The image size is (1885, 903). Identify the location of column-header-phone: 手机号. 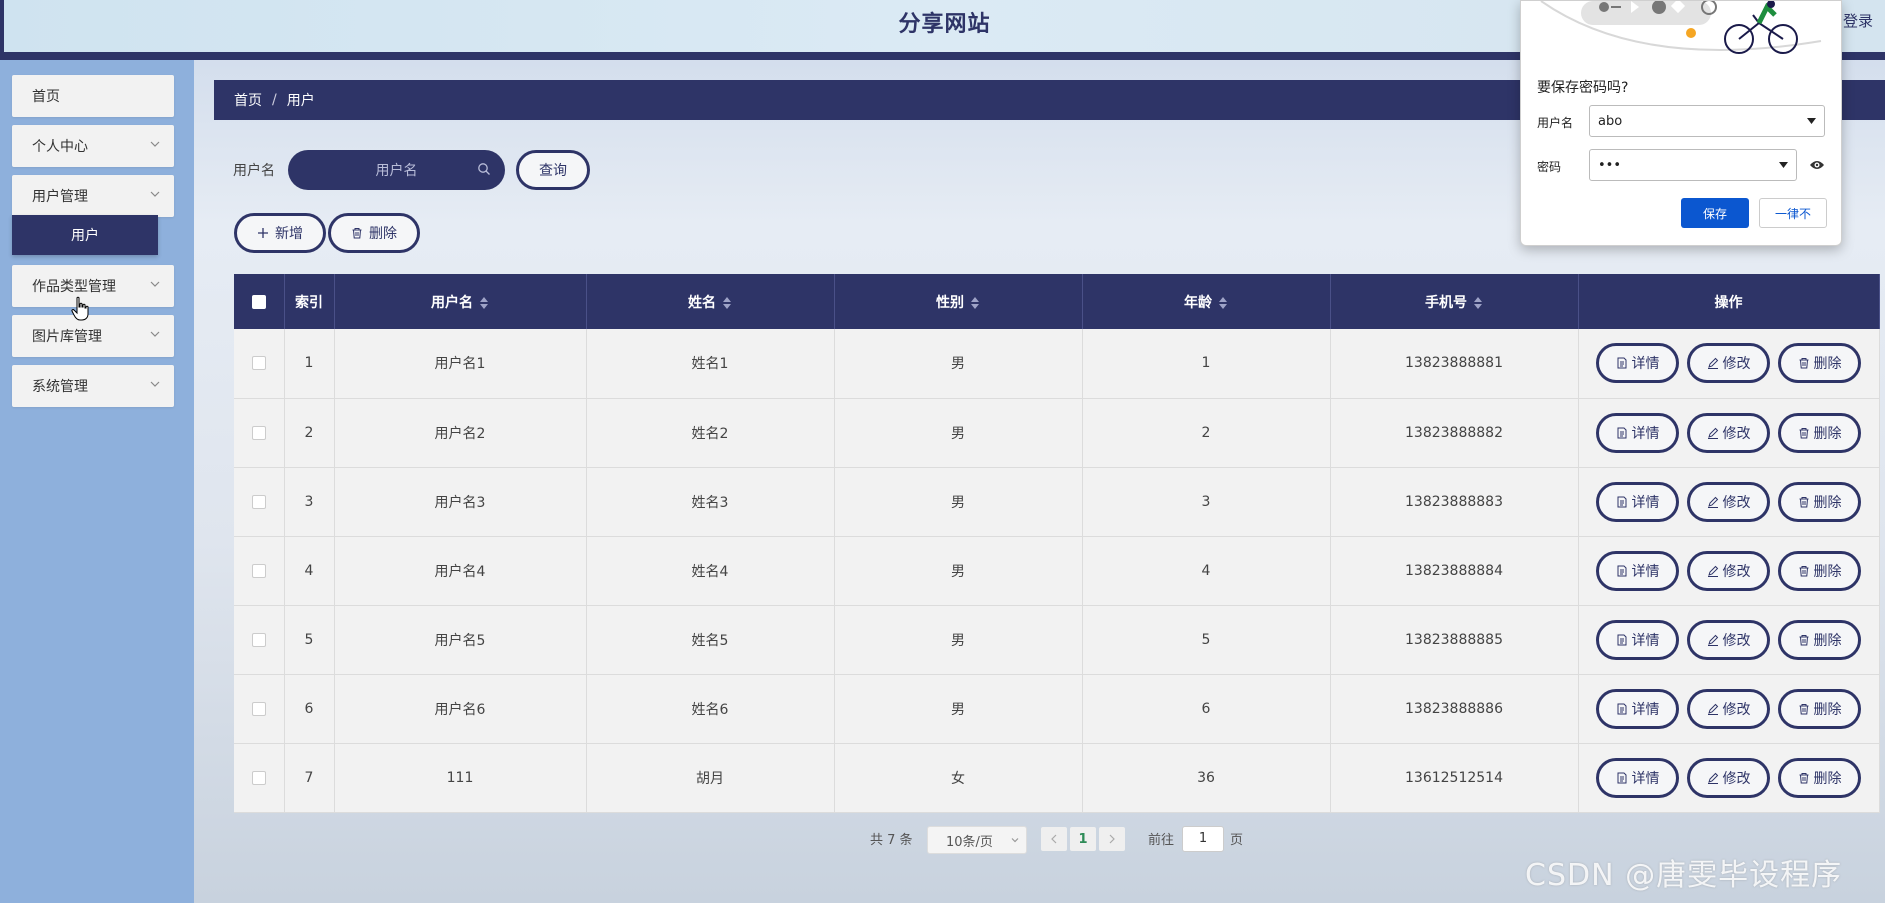
(1454, 301).